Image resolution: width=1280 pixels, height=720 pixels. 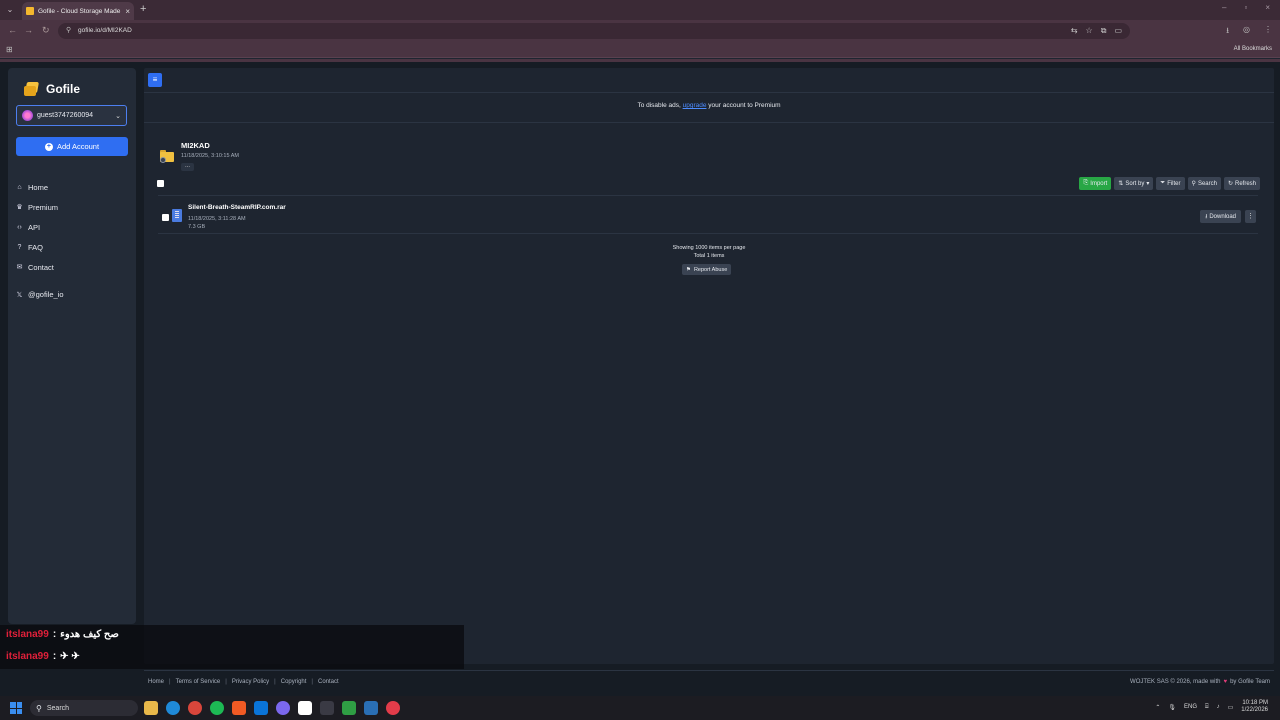 What do you see at coordinates (9, 49) in the screenshot?
I see `apps-grid-icon: ⊞` at bounding box center [9, 49].